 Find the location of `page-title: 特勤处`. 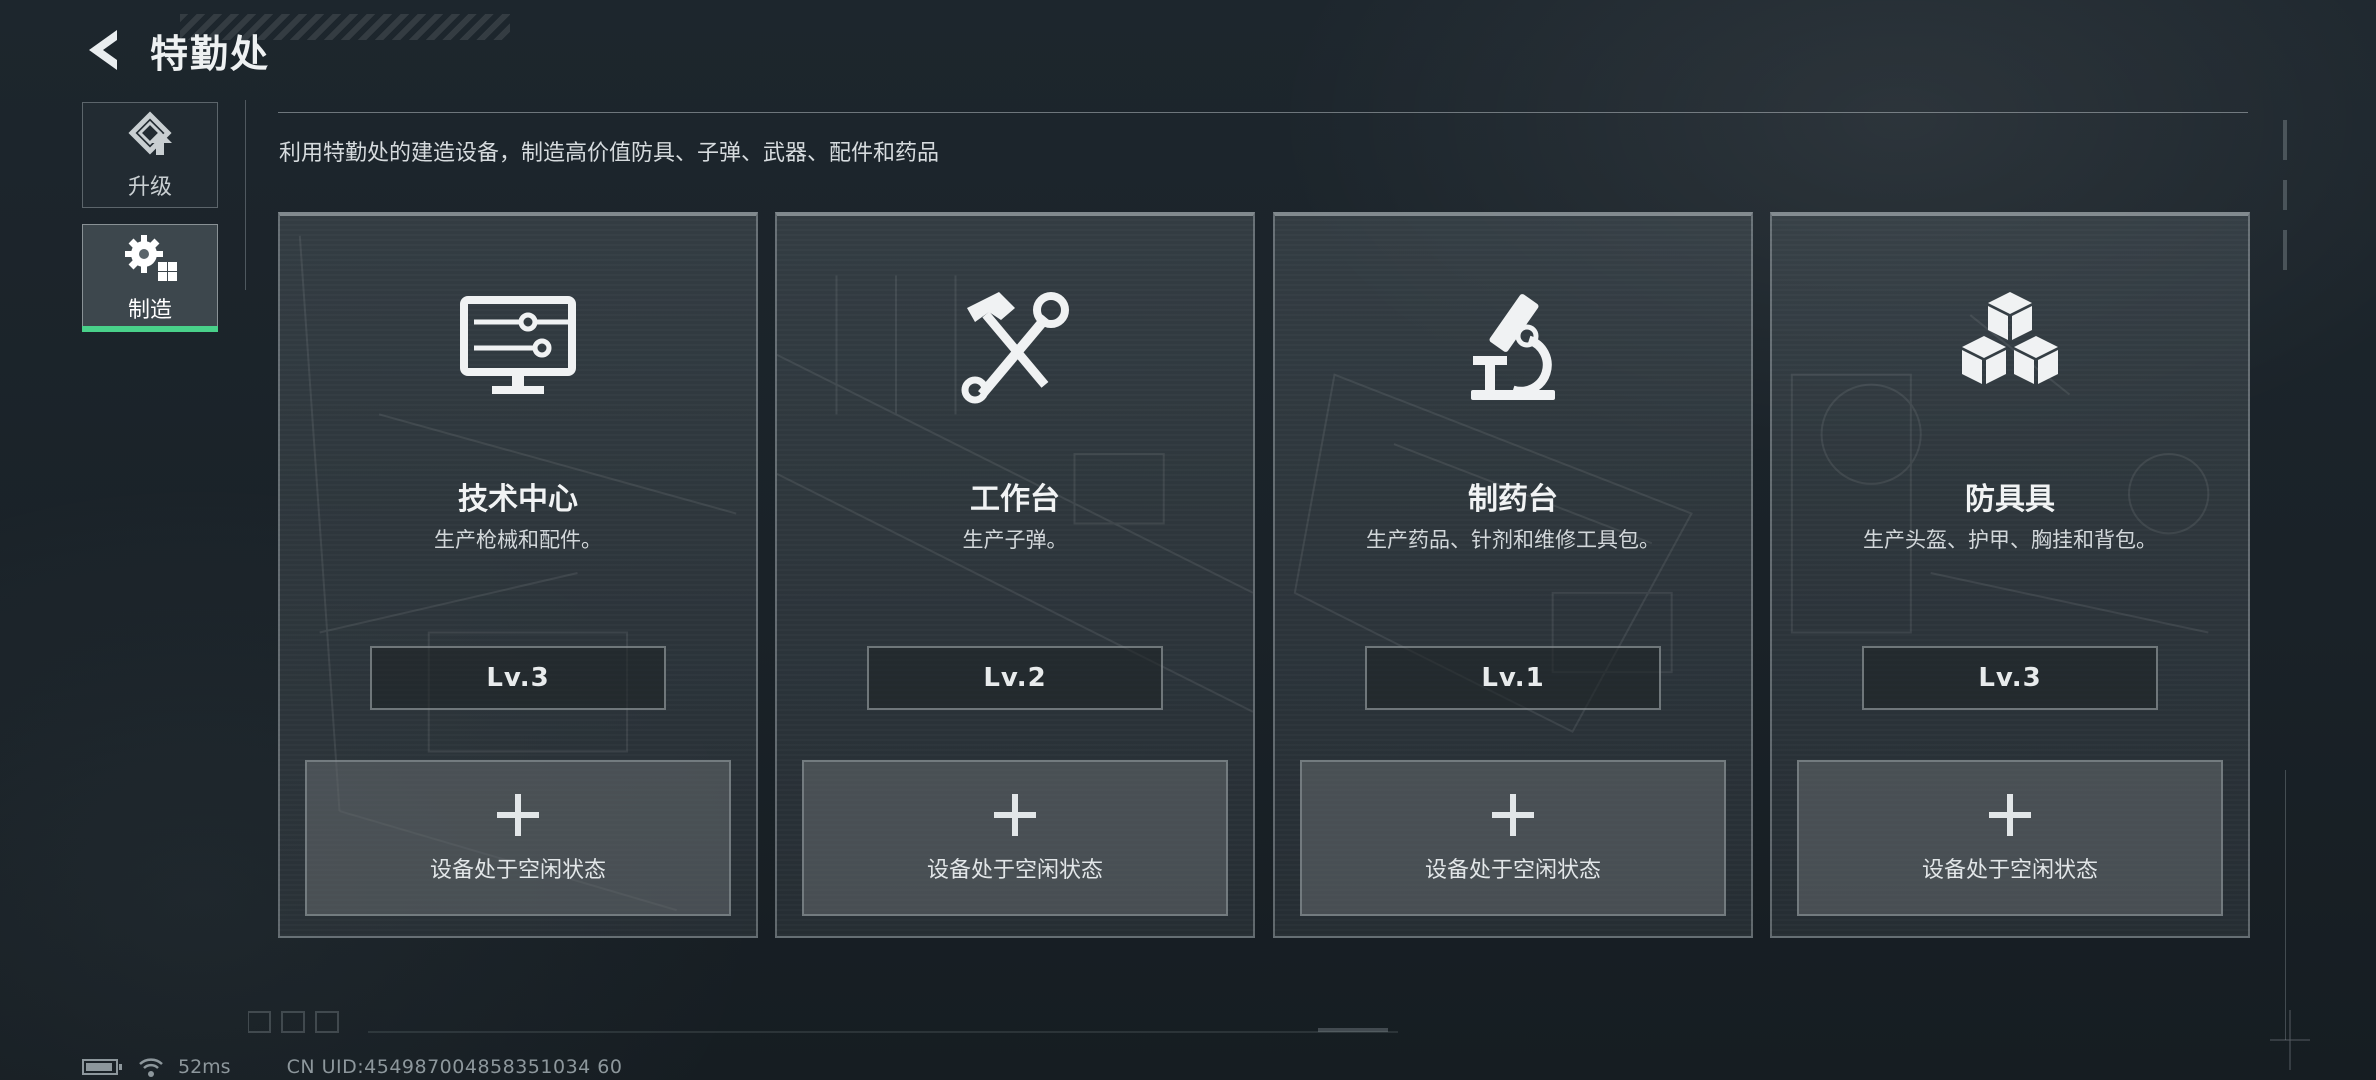

page-title: 特勤处 is located at coordinates (210, 53).